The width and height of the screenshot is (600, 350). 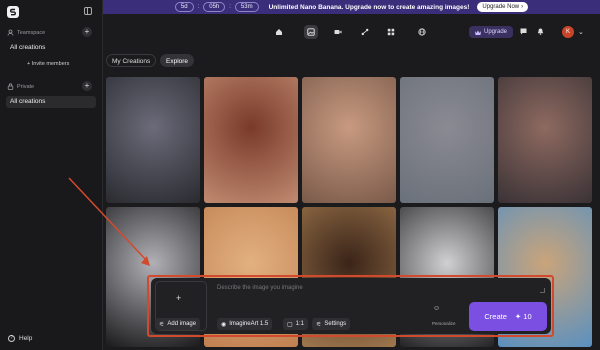 I want to click on workflow-icon, so click(x=365, y=32).